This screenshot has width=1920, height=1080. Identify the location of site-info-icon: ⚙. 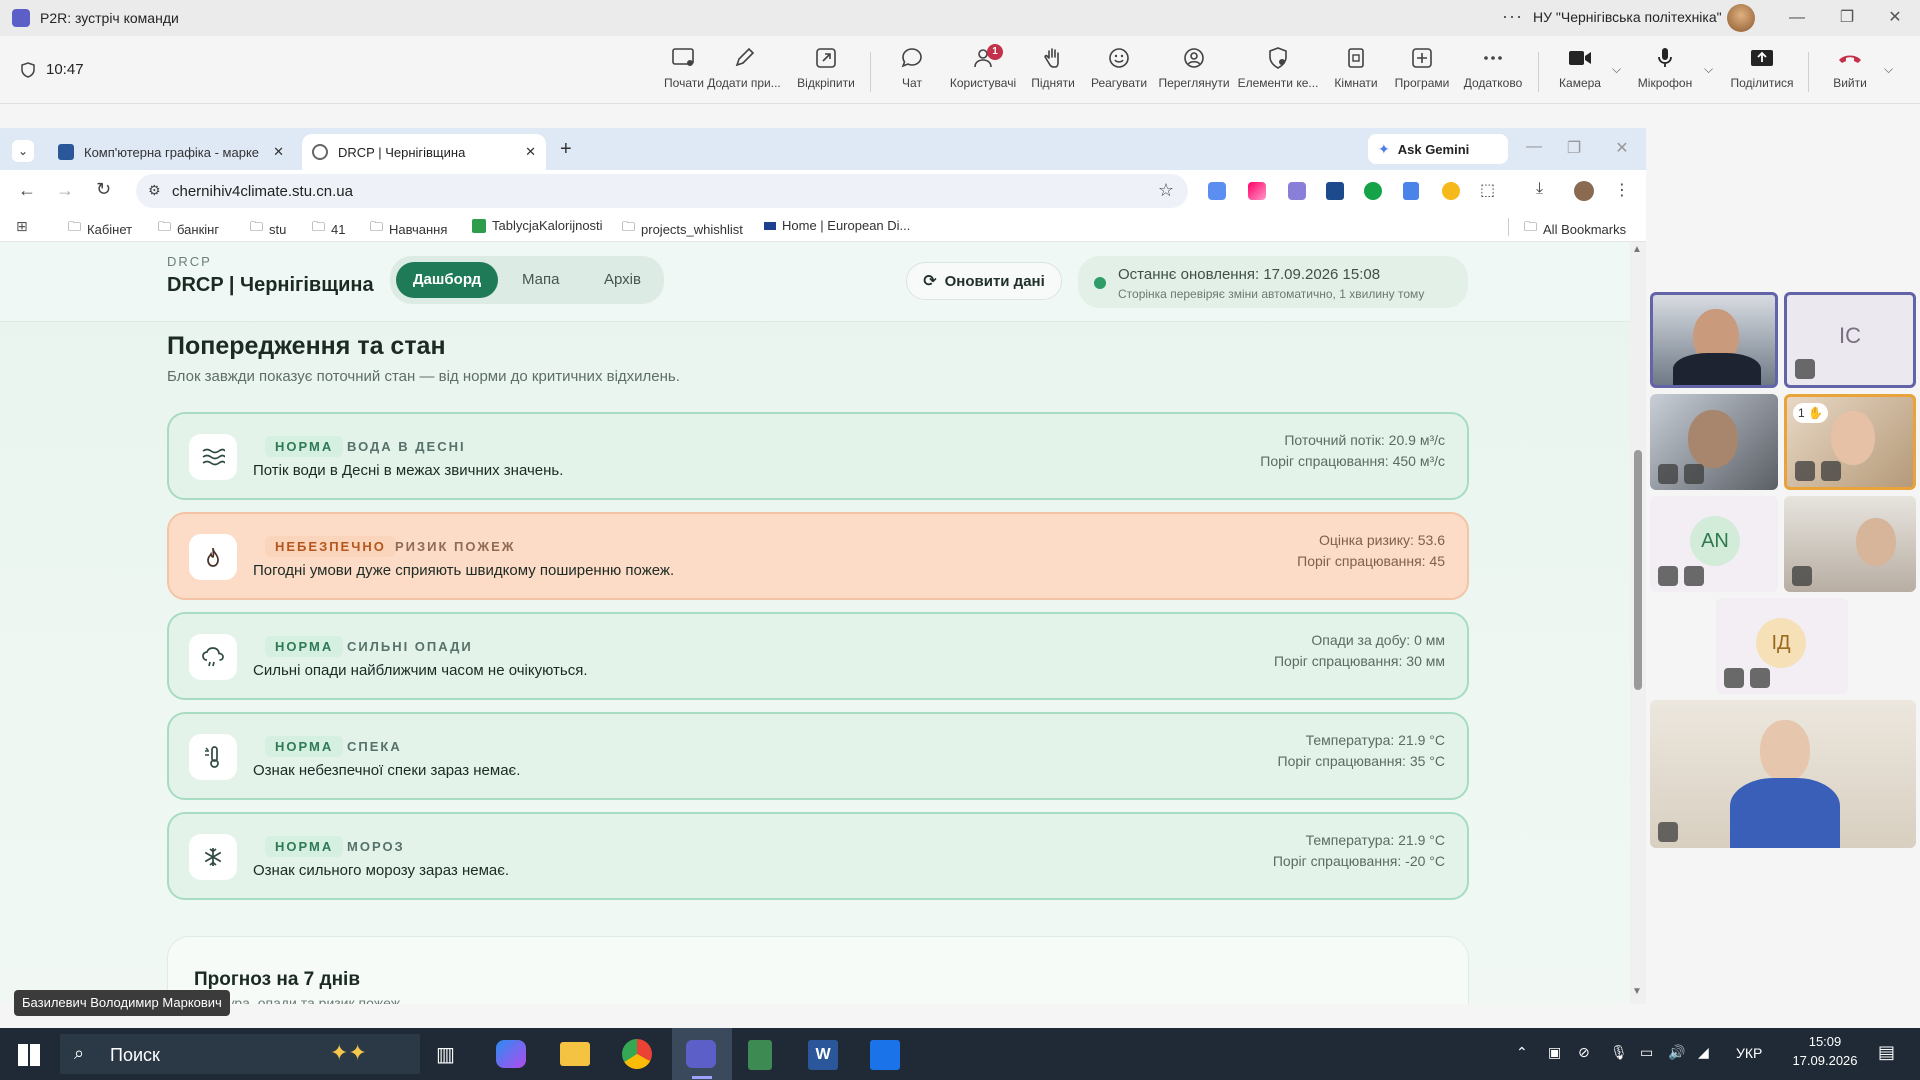
(154, 190).